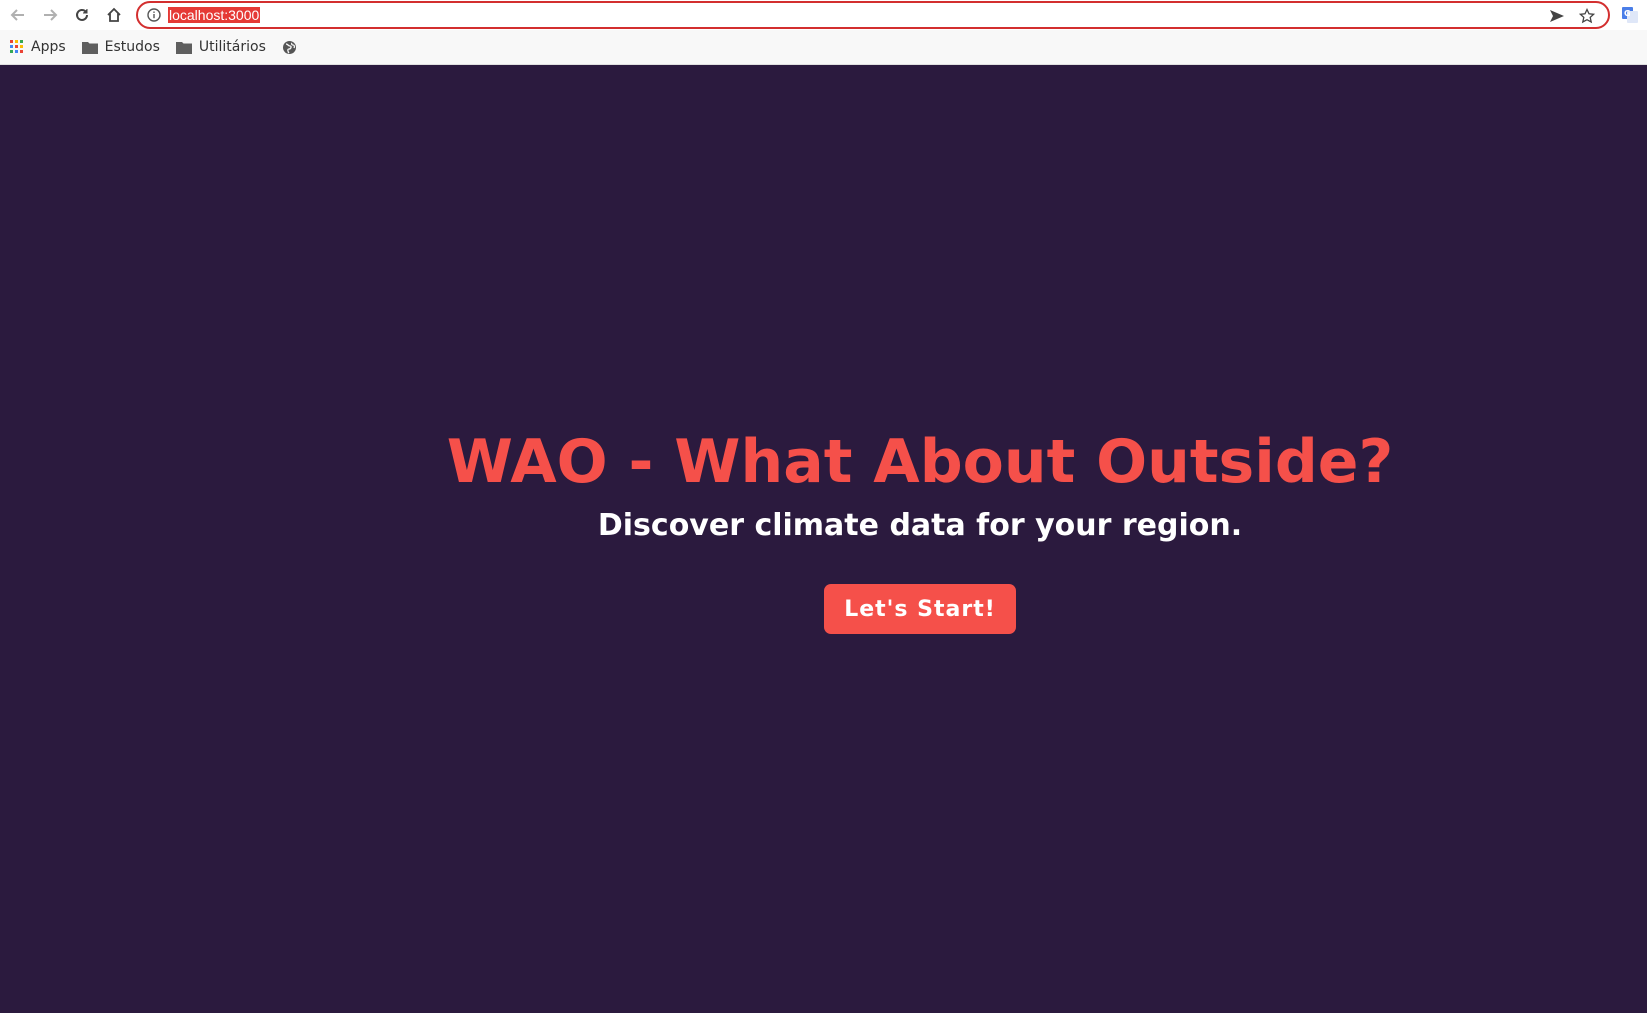  What do you see at coordinates (232, 47) in the screenshot?
I see `bookmark-label: Utilitários` at bounding box center [232, 47].